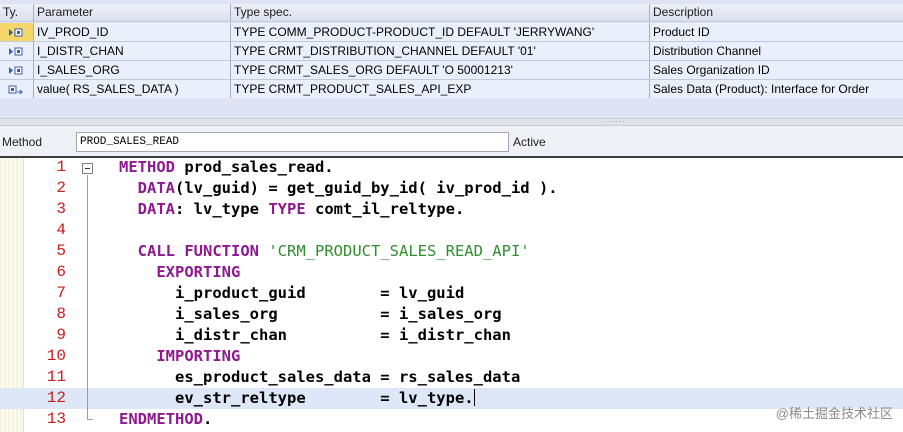 This screenshot has height=432, width=903. Describe the element at coordinates (132, 70) in the screenshot. I see `parameter-name-cell: I_SALES_ORG` at that location.